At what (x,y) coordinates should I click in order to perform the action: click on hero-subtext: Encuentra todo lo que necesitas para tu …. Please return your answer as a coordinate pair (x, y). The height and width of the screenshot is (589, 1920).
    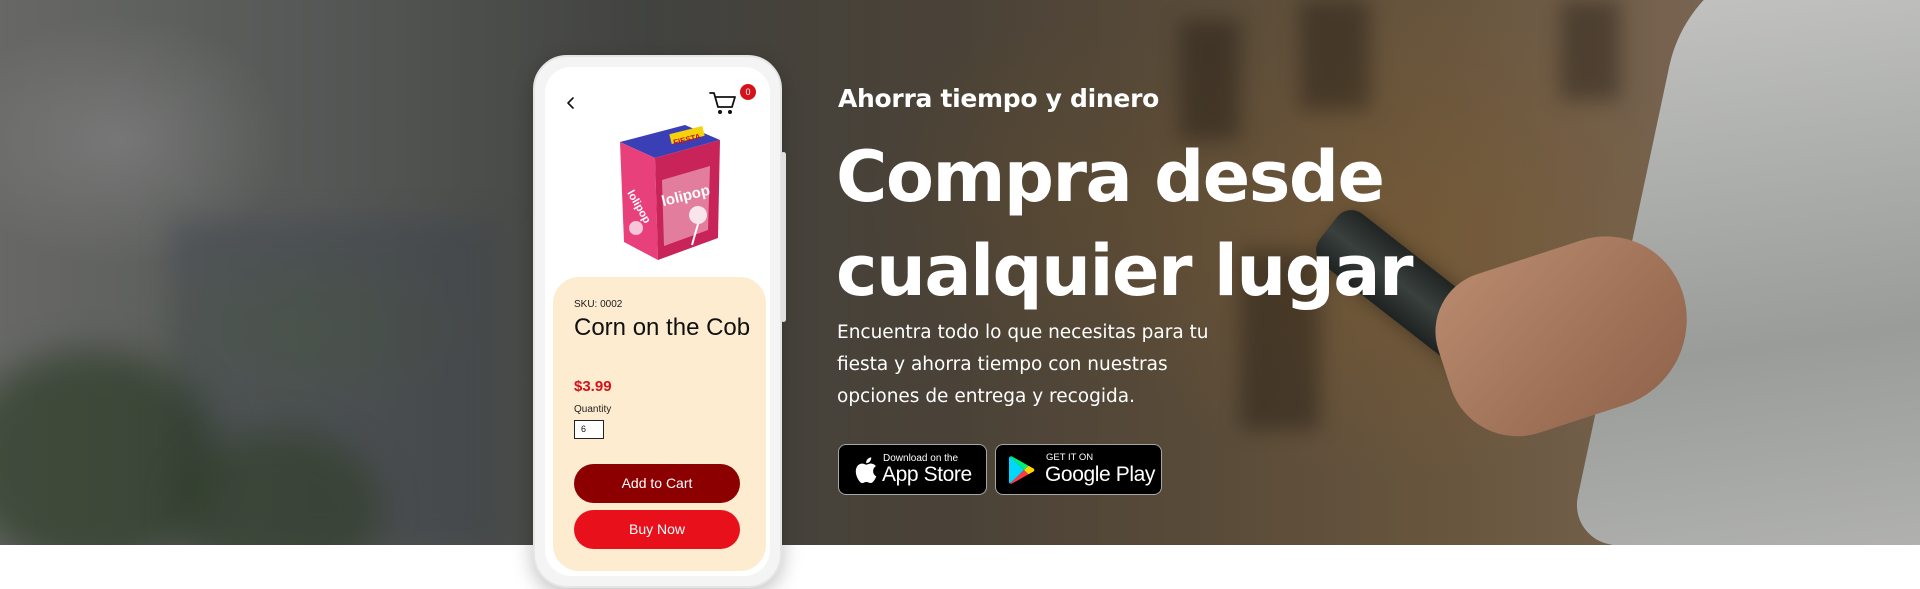
    Looking at the image, I should click on (1023, 364).